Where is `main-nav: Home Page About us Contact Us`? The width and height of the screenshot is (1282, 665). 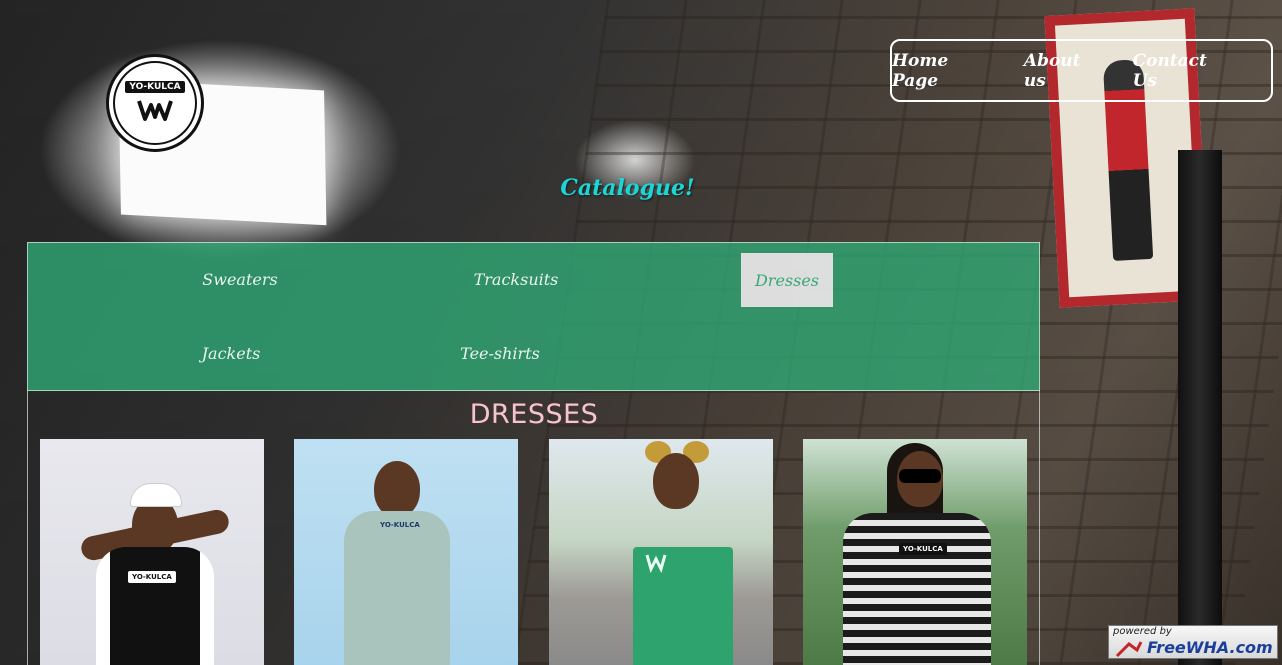
main-nav: Home Page About us Contact Us is located at coordinates (1081, 70).